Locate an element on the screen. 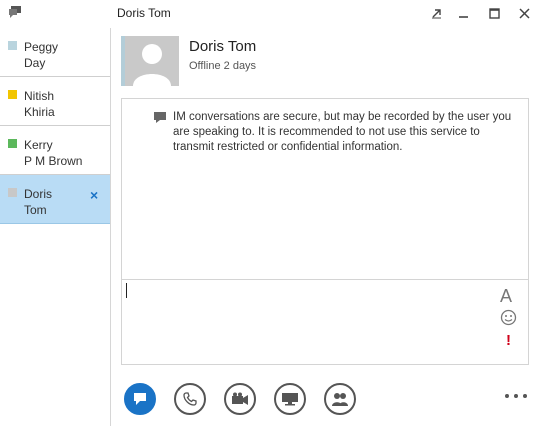 This screenshot has width=538, height=426. phone-icon is located at coordinates (190, 399).